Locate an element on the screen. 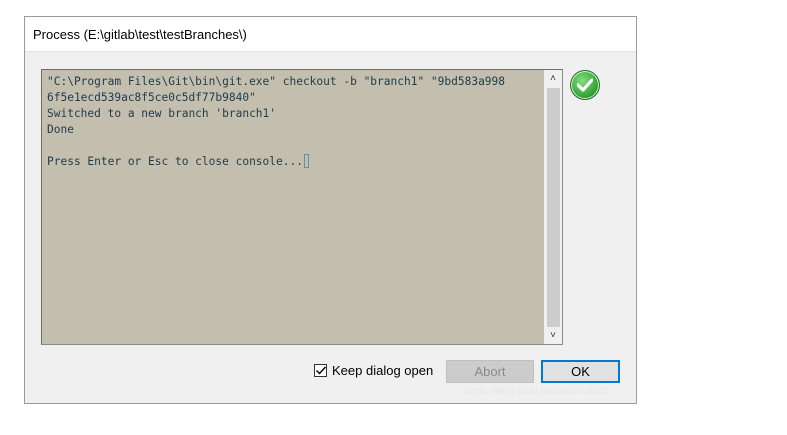  check-icon is located at coordinates (585, 85).